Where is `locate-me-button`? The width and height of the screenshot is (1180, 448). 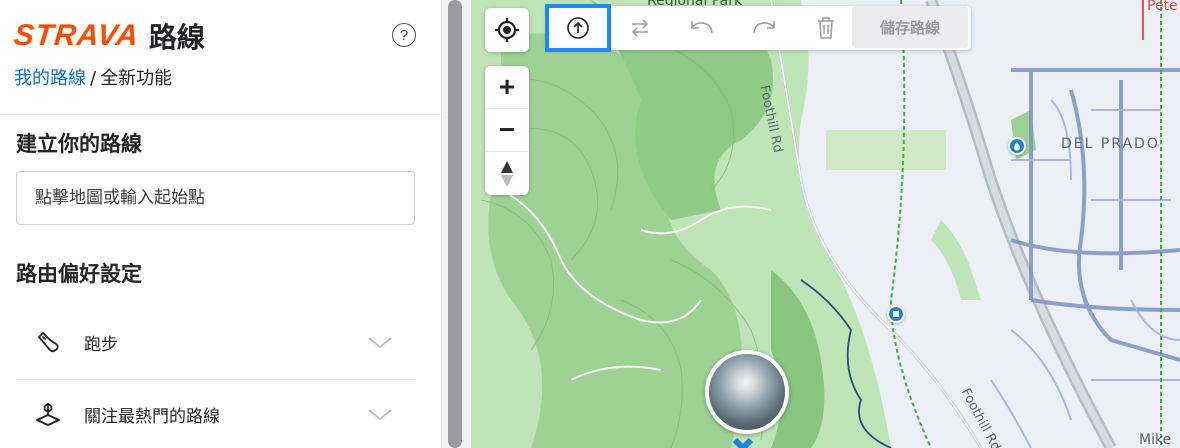 locate-me-button is located at coordinates (507, 30).